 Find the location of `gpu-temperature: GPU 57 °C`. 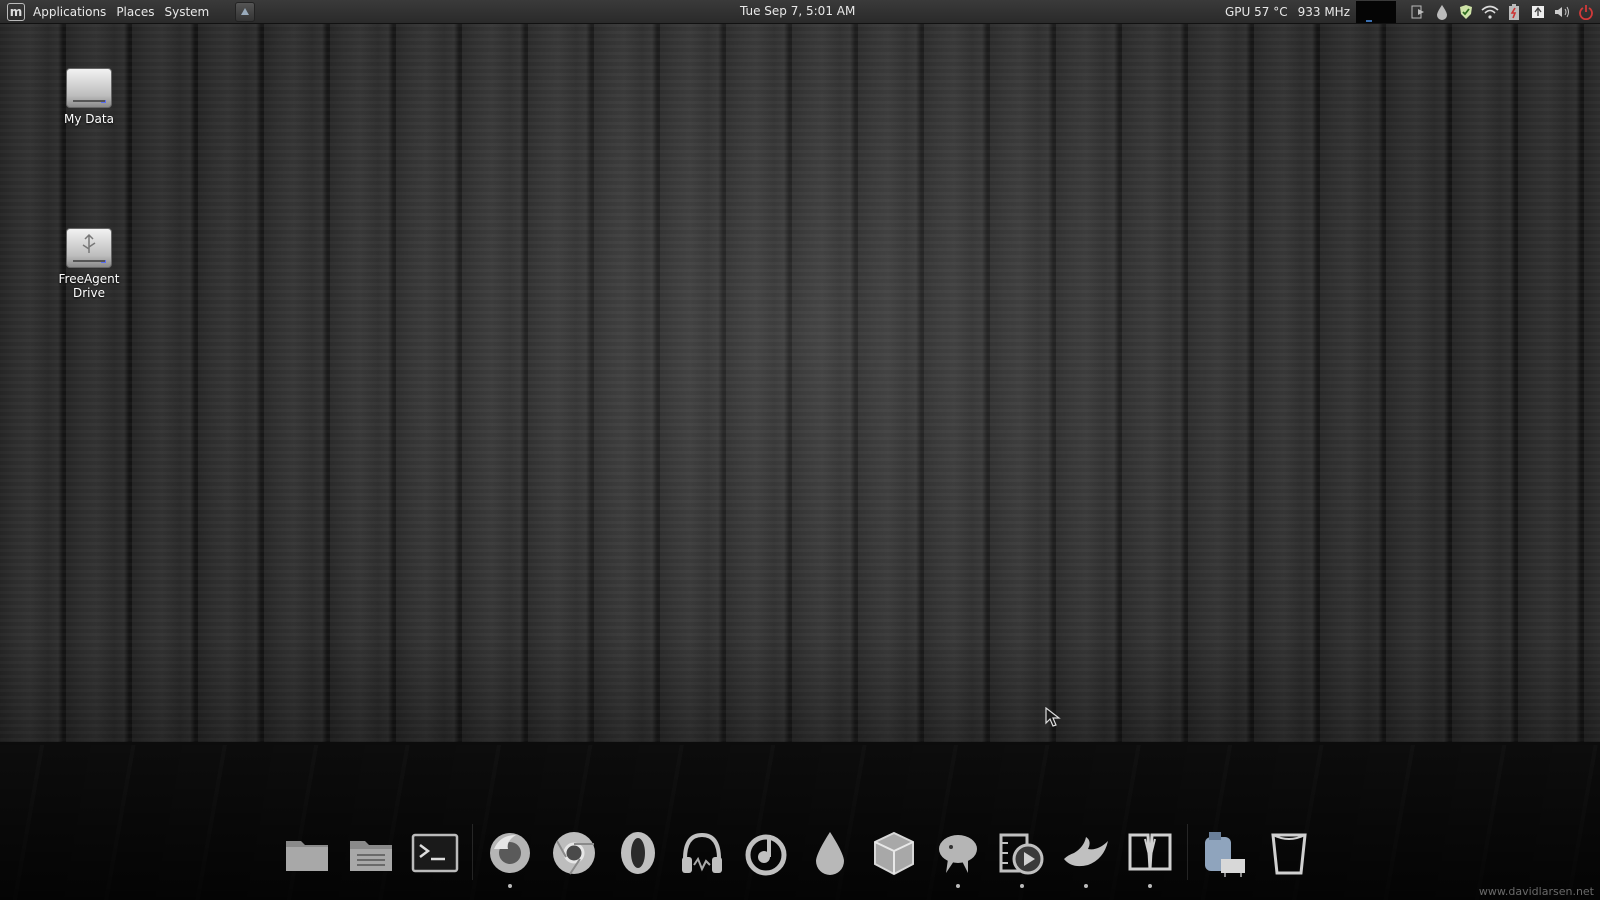

gpu-temperature: GPU 57 °C is located at coordinates (1256, 12).